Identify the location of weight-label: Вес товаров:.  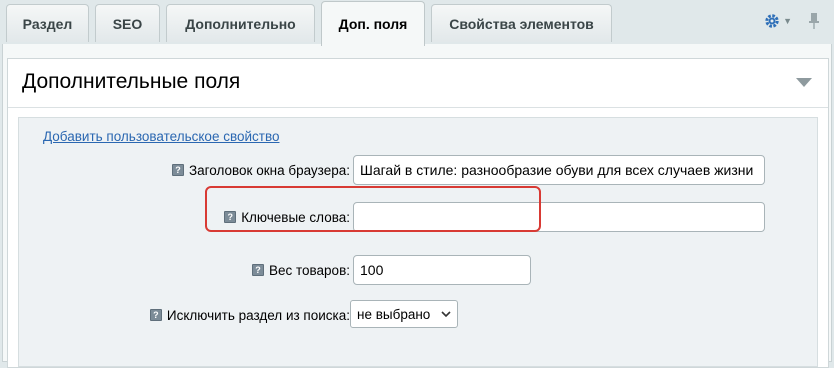
(309, 270).